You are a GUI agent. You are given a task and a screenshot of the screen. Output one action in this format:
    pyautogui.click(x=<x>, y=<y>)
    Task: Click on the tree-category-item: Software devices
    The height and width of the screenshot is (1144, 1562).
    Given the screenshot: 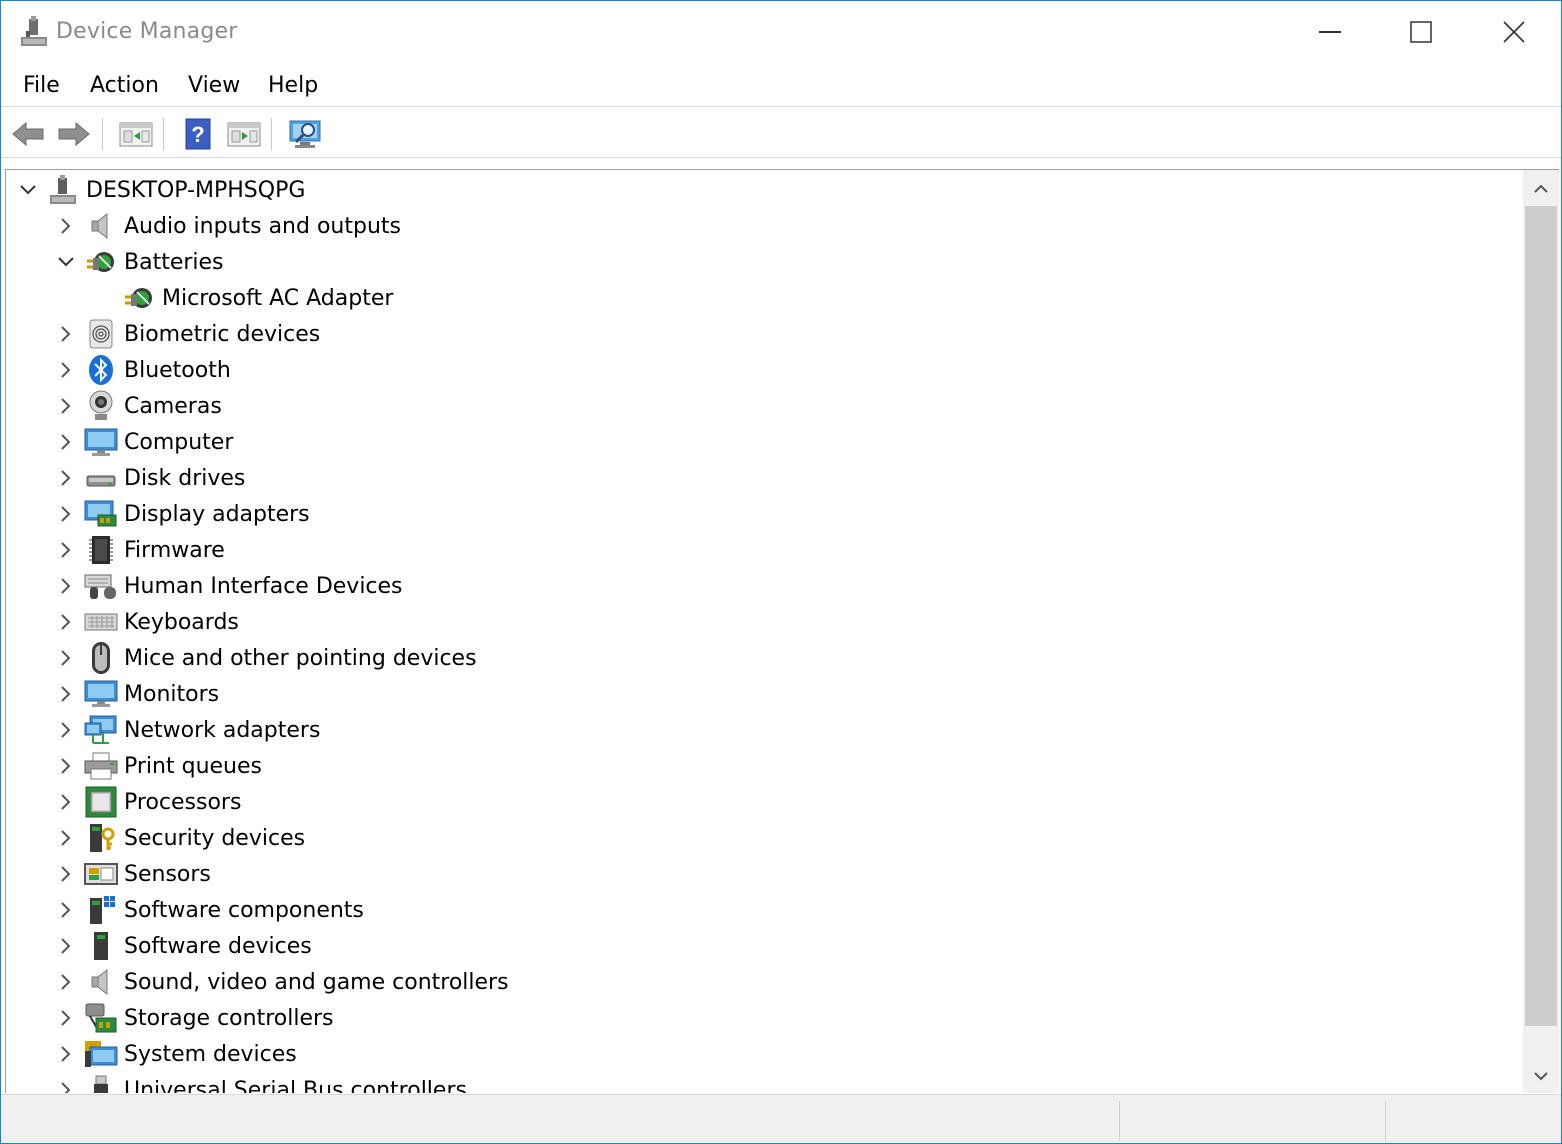 What is the action you would take?
    pyautogui.click(x=183, y=946)
    